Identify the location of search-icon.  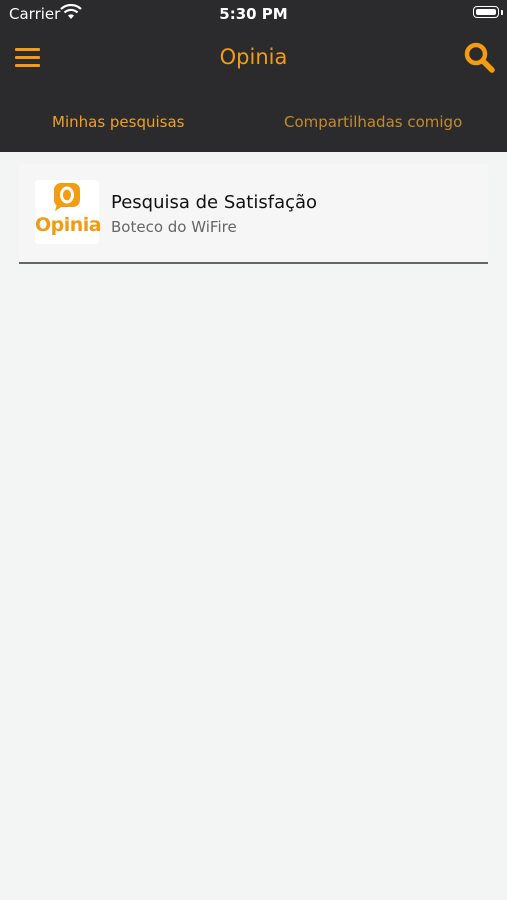
(479, 57).